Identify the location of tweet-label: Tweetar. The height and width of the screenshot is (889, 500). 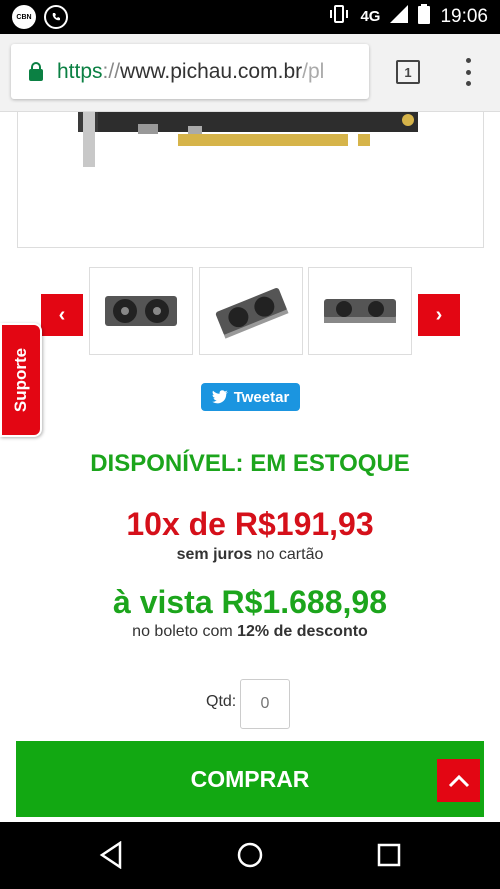
(261, 397).